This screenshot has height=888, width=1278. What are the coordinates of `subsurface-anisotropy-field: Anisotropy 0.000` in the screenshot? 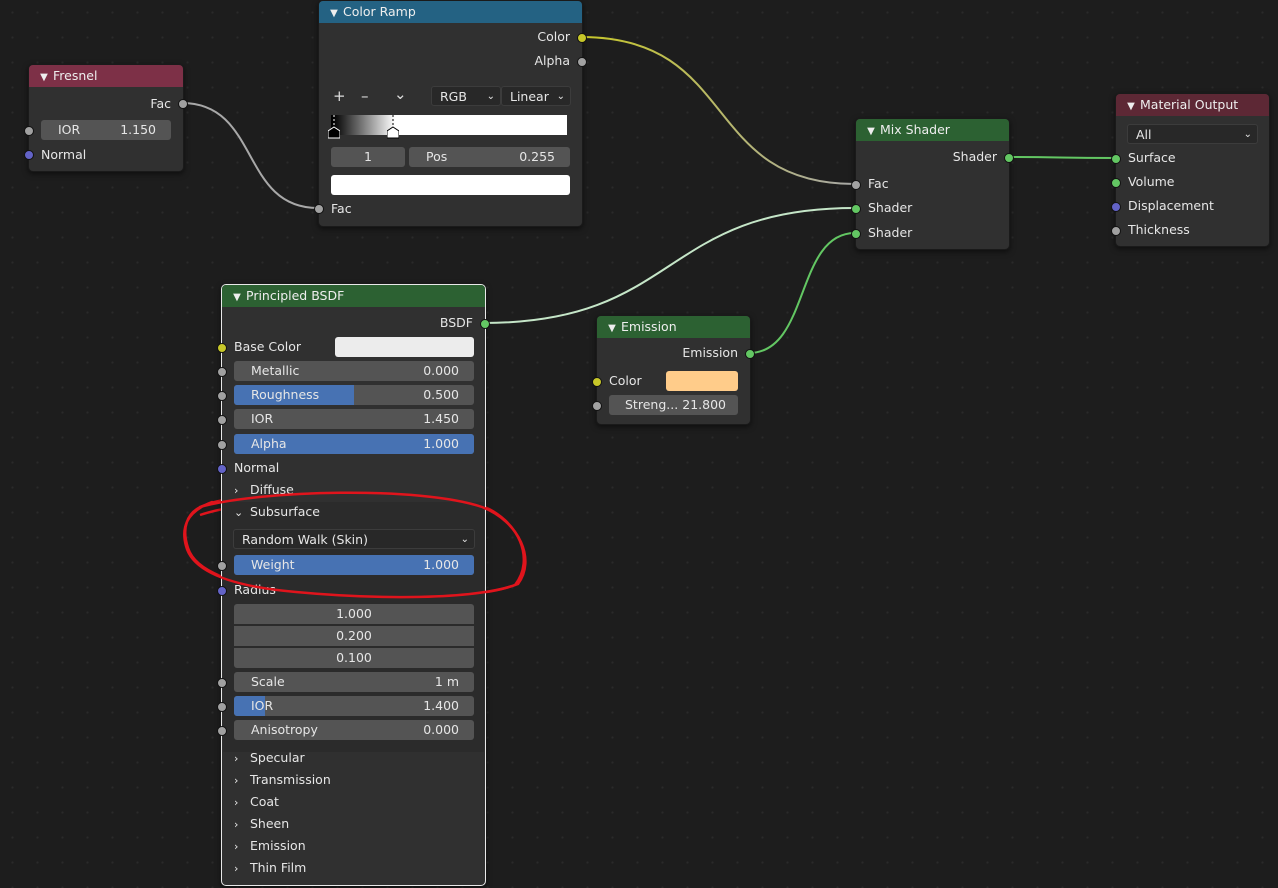 It's located at (354, 730).